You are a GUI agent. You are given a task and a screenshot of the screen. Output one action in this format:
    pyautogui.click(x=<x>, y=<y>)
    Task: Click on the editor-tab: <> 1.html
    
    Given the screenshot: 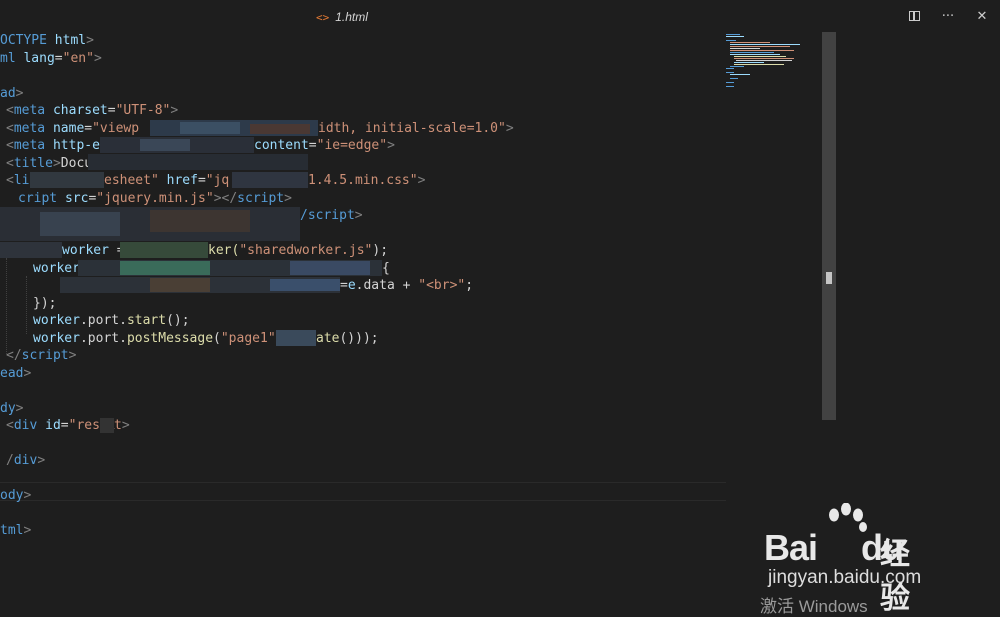 What is the action you would take?
    pyautogui.click(x=342, y=17)
    